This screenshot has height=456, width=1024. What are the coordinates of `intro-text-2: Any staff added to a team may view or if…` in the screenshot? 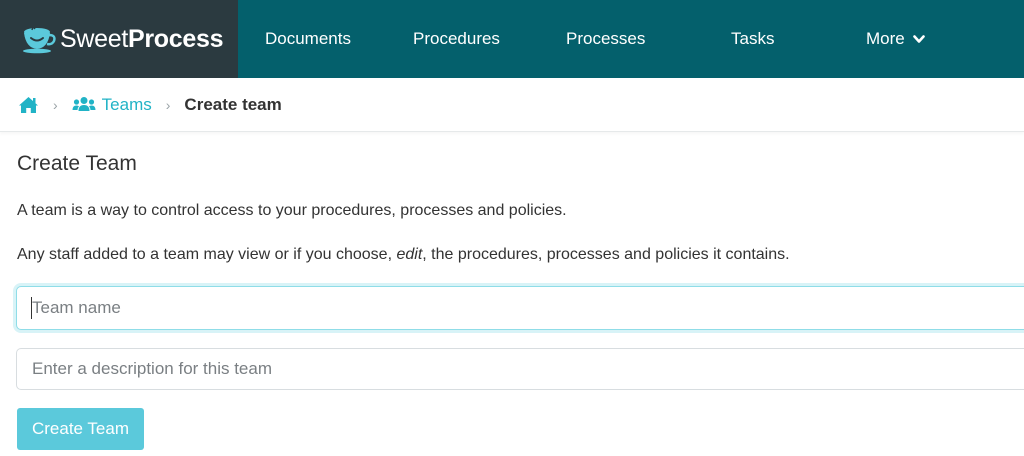 It's located at (403, 255).